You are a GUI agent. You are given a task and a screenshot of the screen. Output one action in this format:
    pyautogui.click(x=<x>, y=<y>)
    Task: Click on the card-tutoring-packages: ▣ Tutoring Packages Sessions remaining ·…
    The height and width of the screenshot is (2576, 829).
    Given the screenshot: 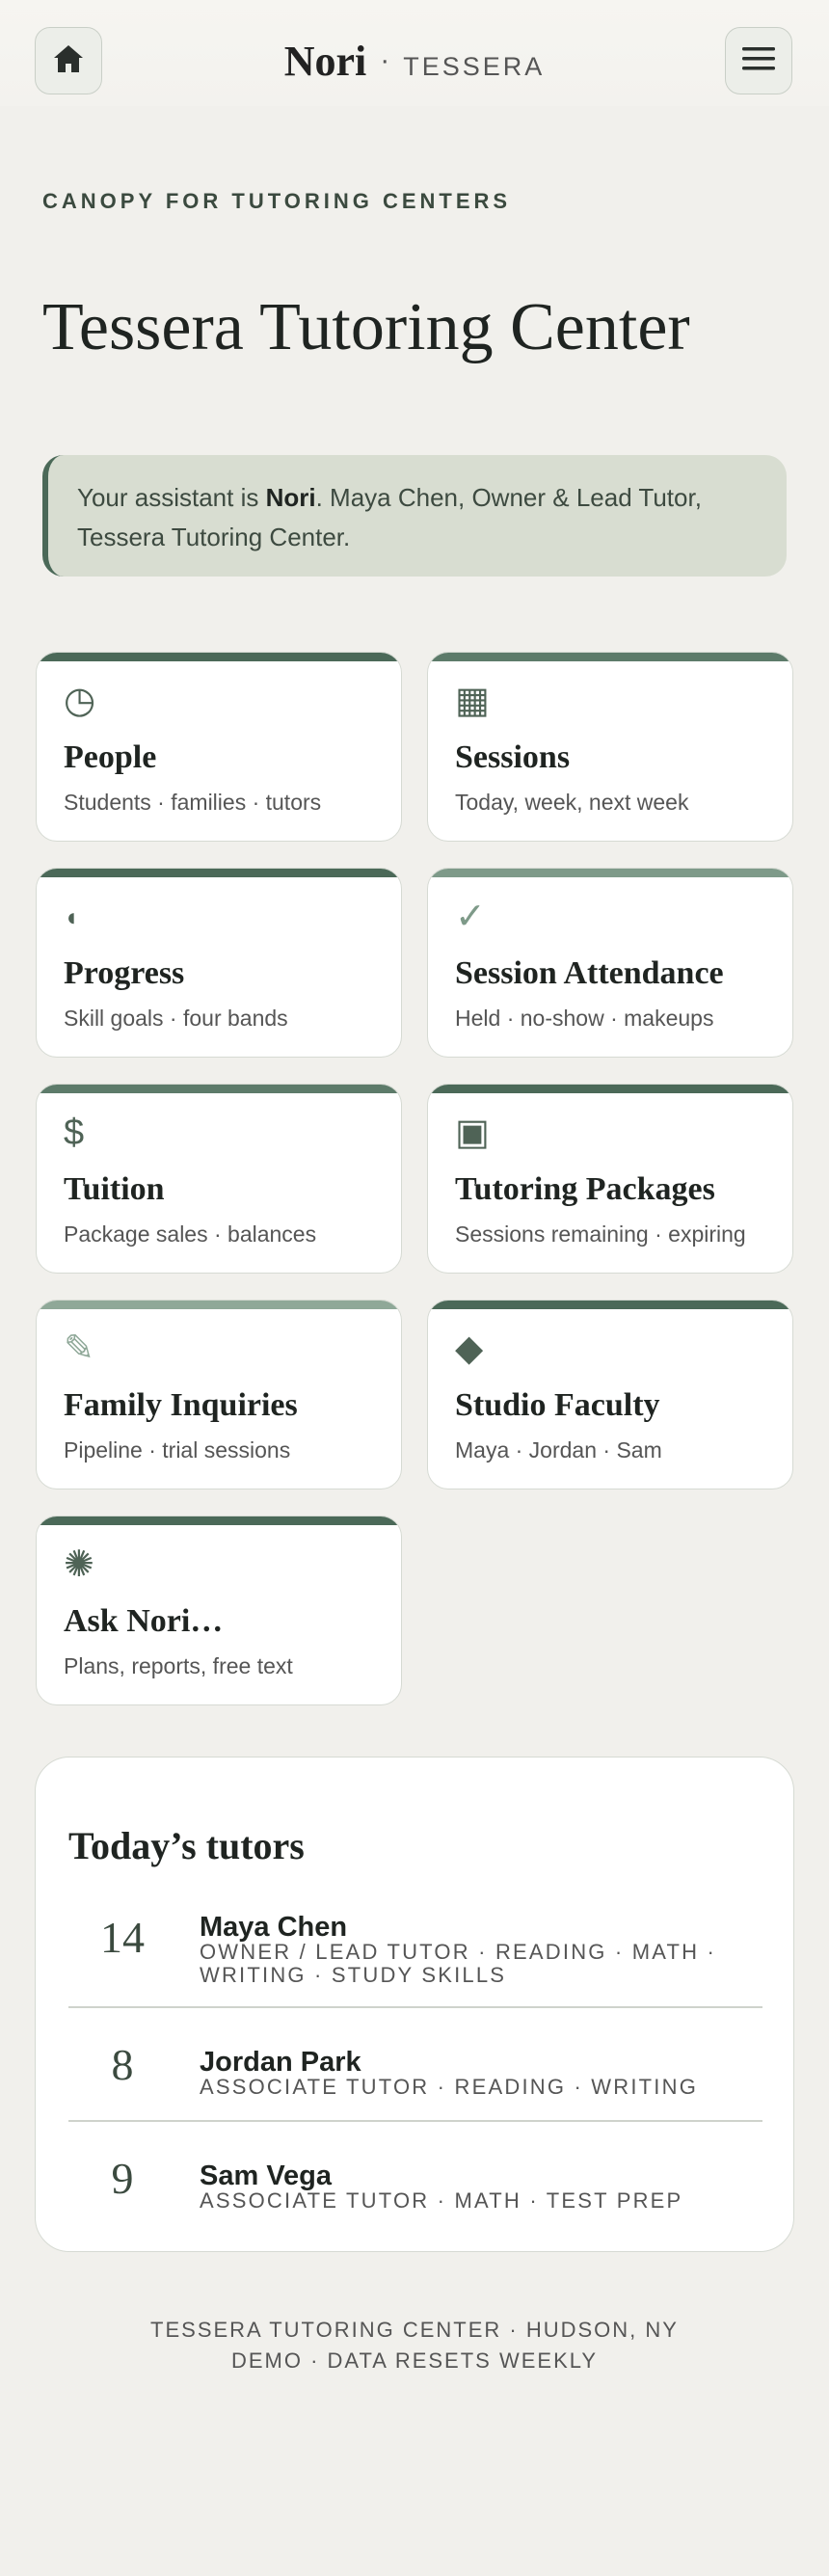 What is the action you would take?
    pyautogui.click(x=610, y=1179)
    